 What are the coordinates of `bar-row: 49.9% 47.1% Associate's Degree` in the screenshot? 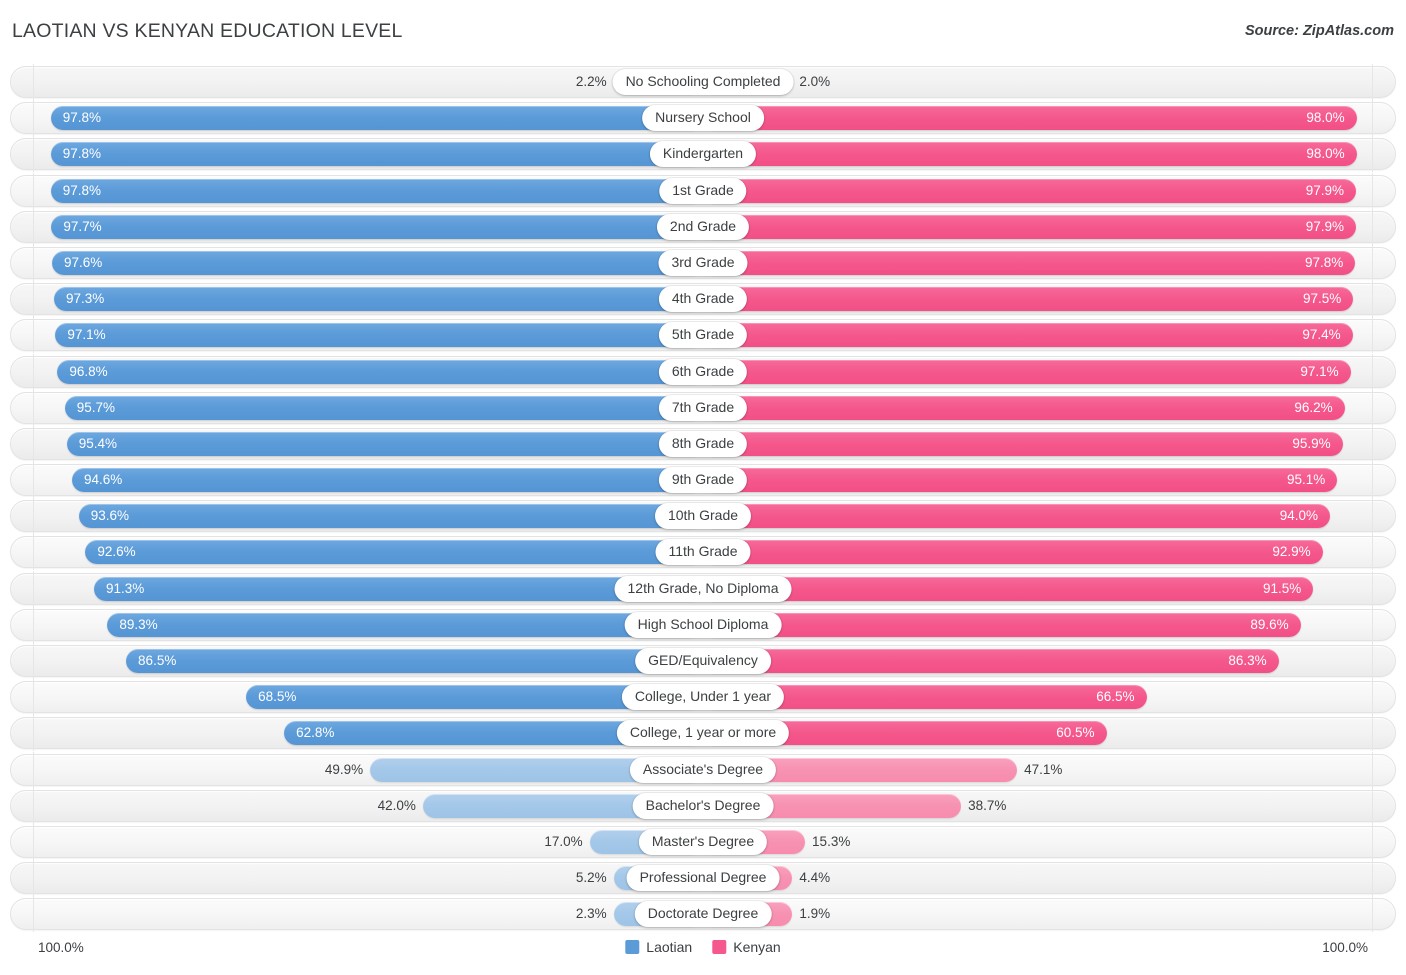 It's located at (703, 769).